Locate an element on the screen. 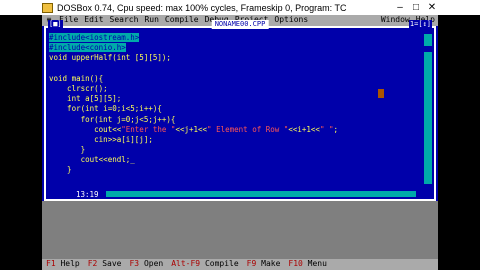 The image size is (480, 270). maximize-button: □ is located at coordinates (416, 7).